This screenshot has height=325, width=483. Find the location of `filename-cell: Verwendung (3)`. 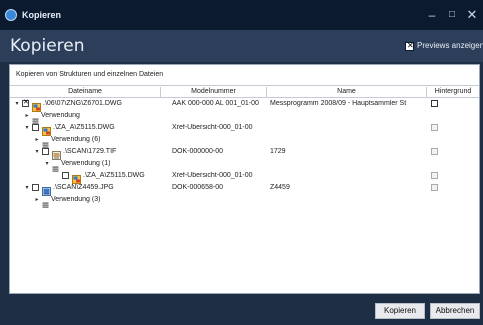

filename-cell: Verwendung (3) is located at coordinates (76, 199).